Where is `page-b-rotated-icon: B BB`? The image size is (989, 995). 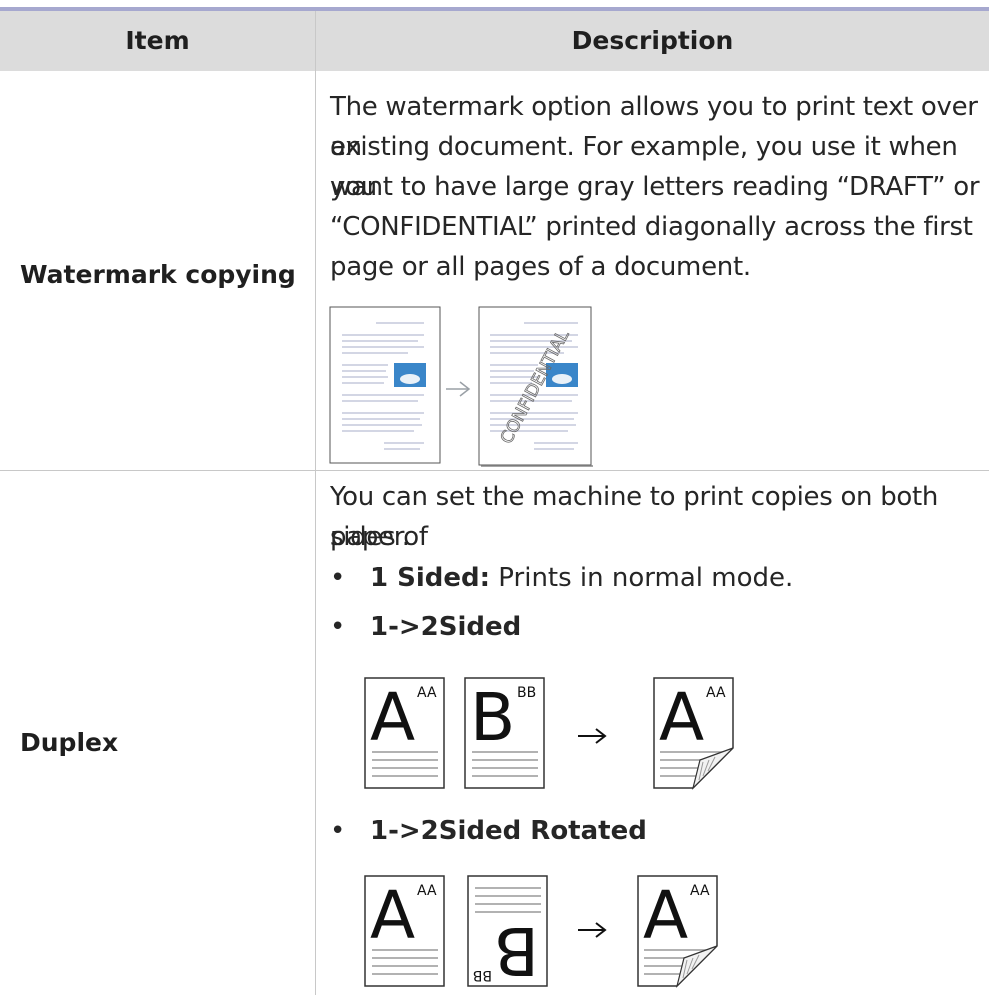
page-b-rotated-icon: B BB is located at coordinates (507, 932).